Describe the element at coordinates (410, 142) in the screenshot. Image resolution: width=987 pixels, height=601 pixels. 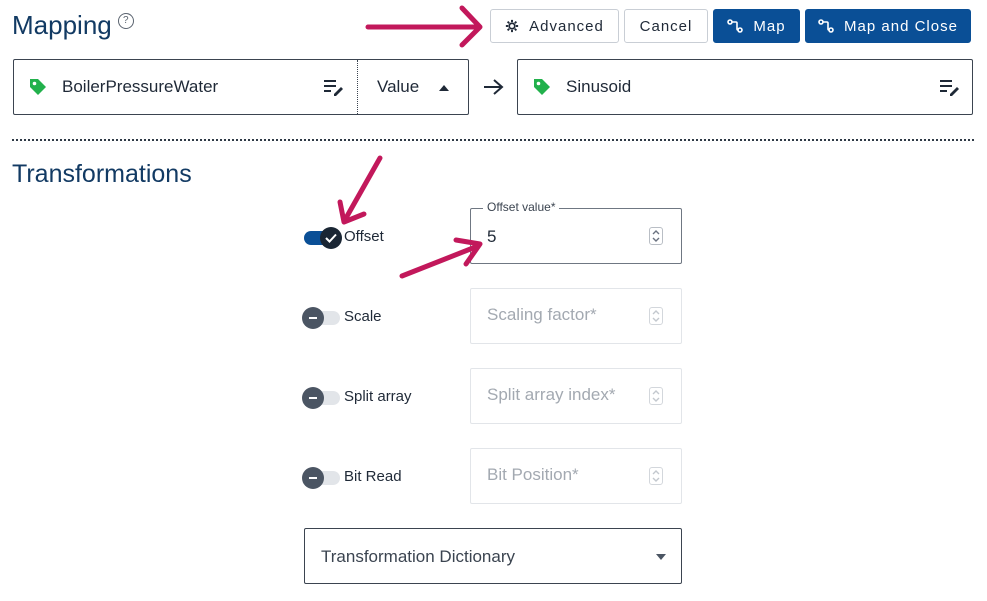
I see `annotation-arrows` at that location.